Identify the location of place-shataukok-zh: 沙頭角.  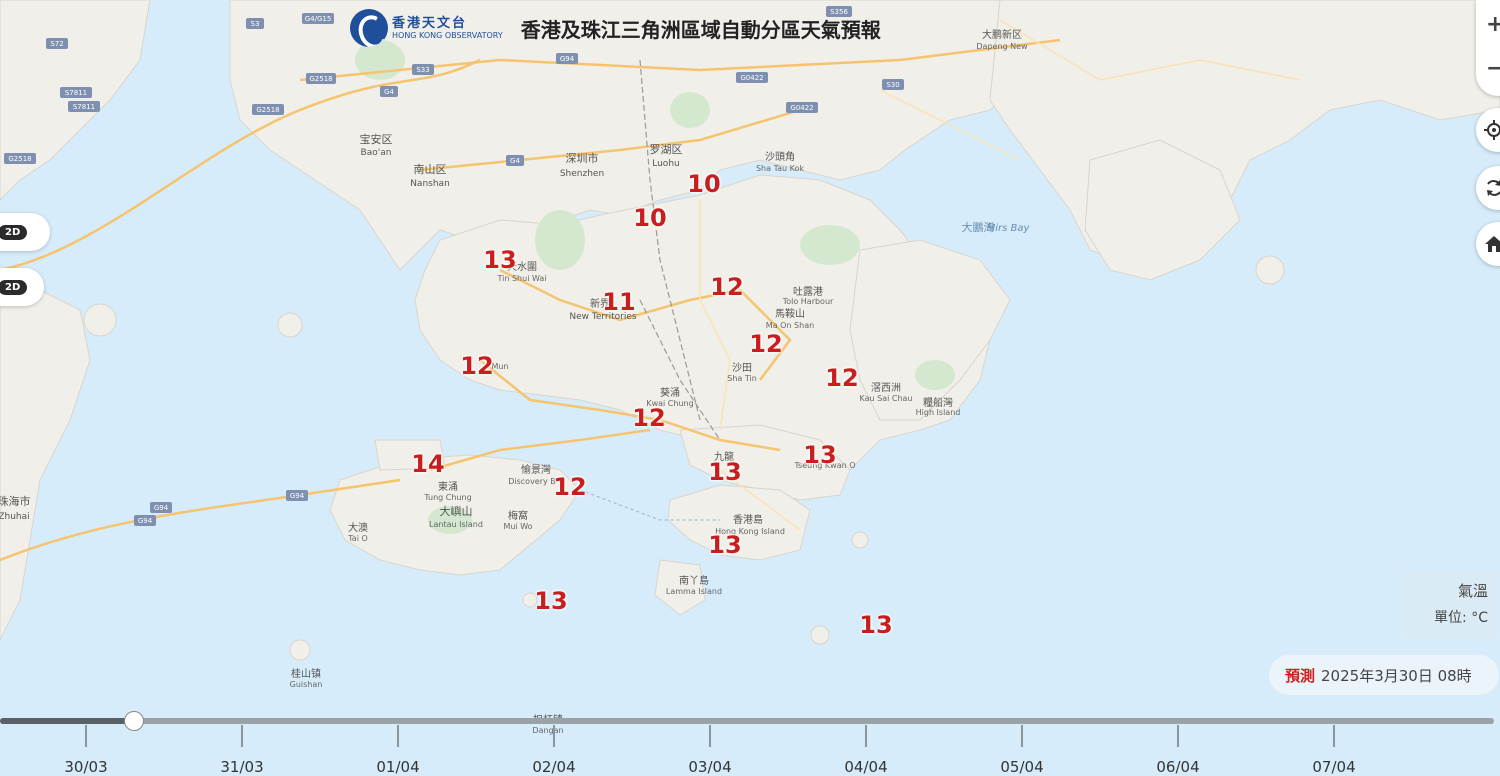
(780, 157).